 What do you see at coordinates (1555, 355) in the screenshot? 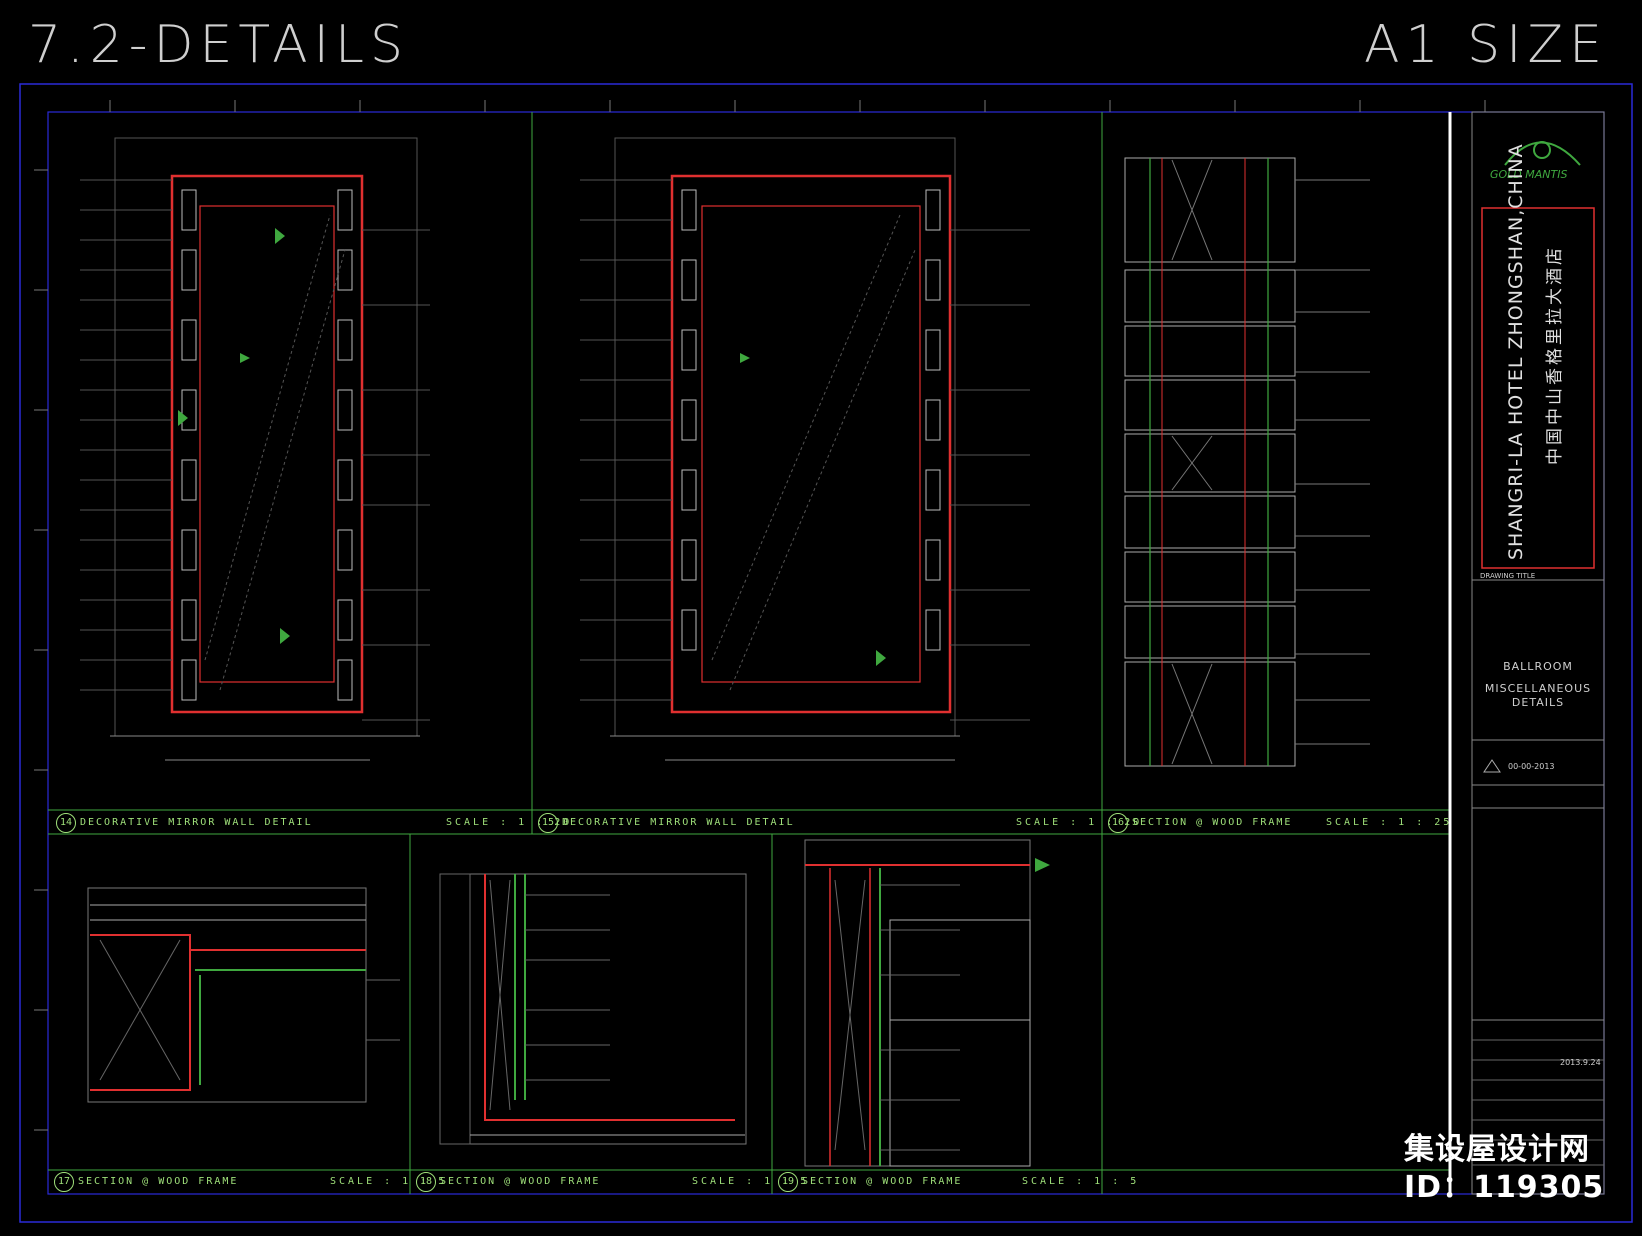
I see `project-name-cn: 中国中山香格里拉大酒店` at bounding box center [1555, 355].